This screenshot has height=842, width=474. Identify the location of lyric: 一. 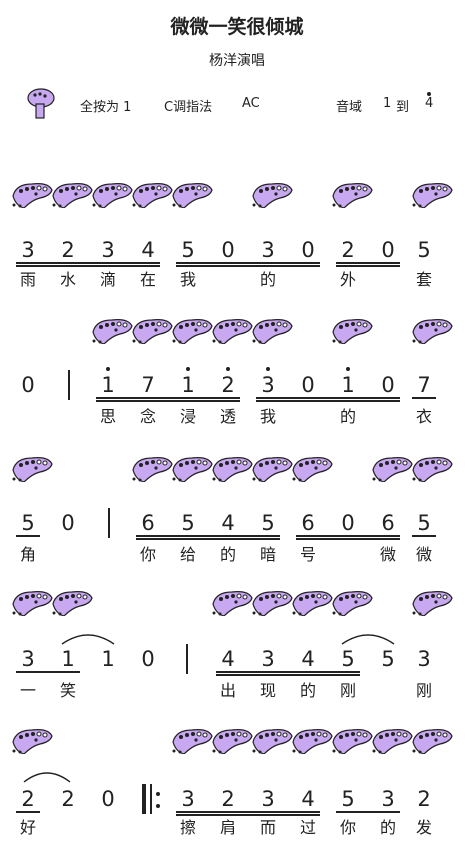
(27, 690).